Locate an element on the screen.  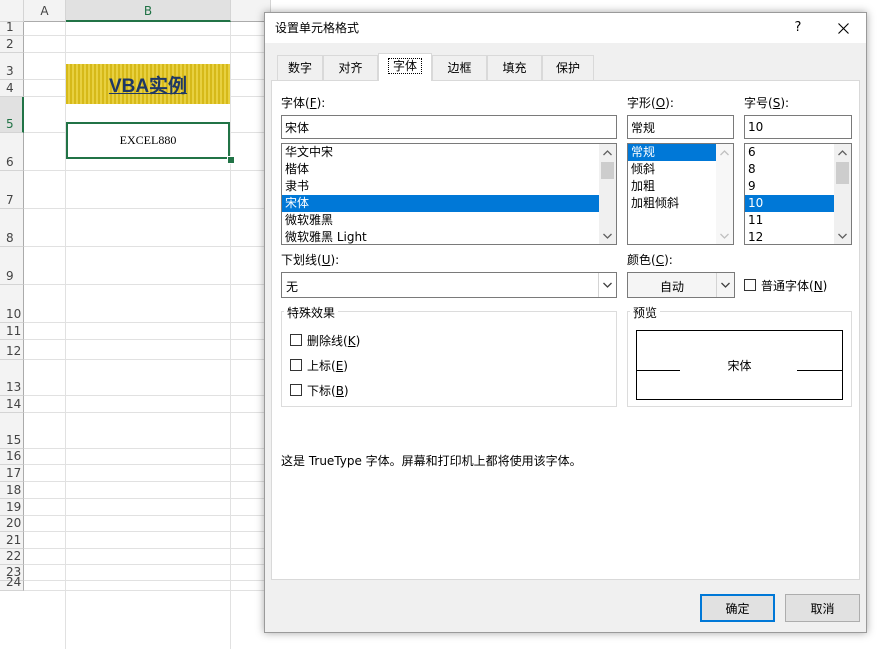
list-item: 宋体 is located at coordinates (440, 203).